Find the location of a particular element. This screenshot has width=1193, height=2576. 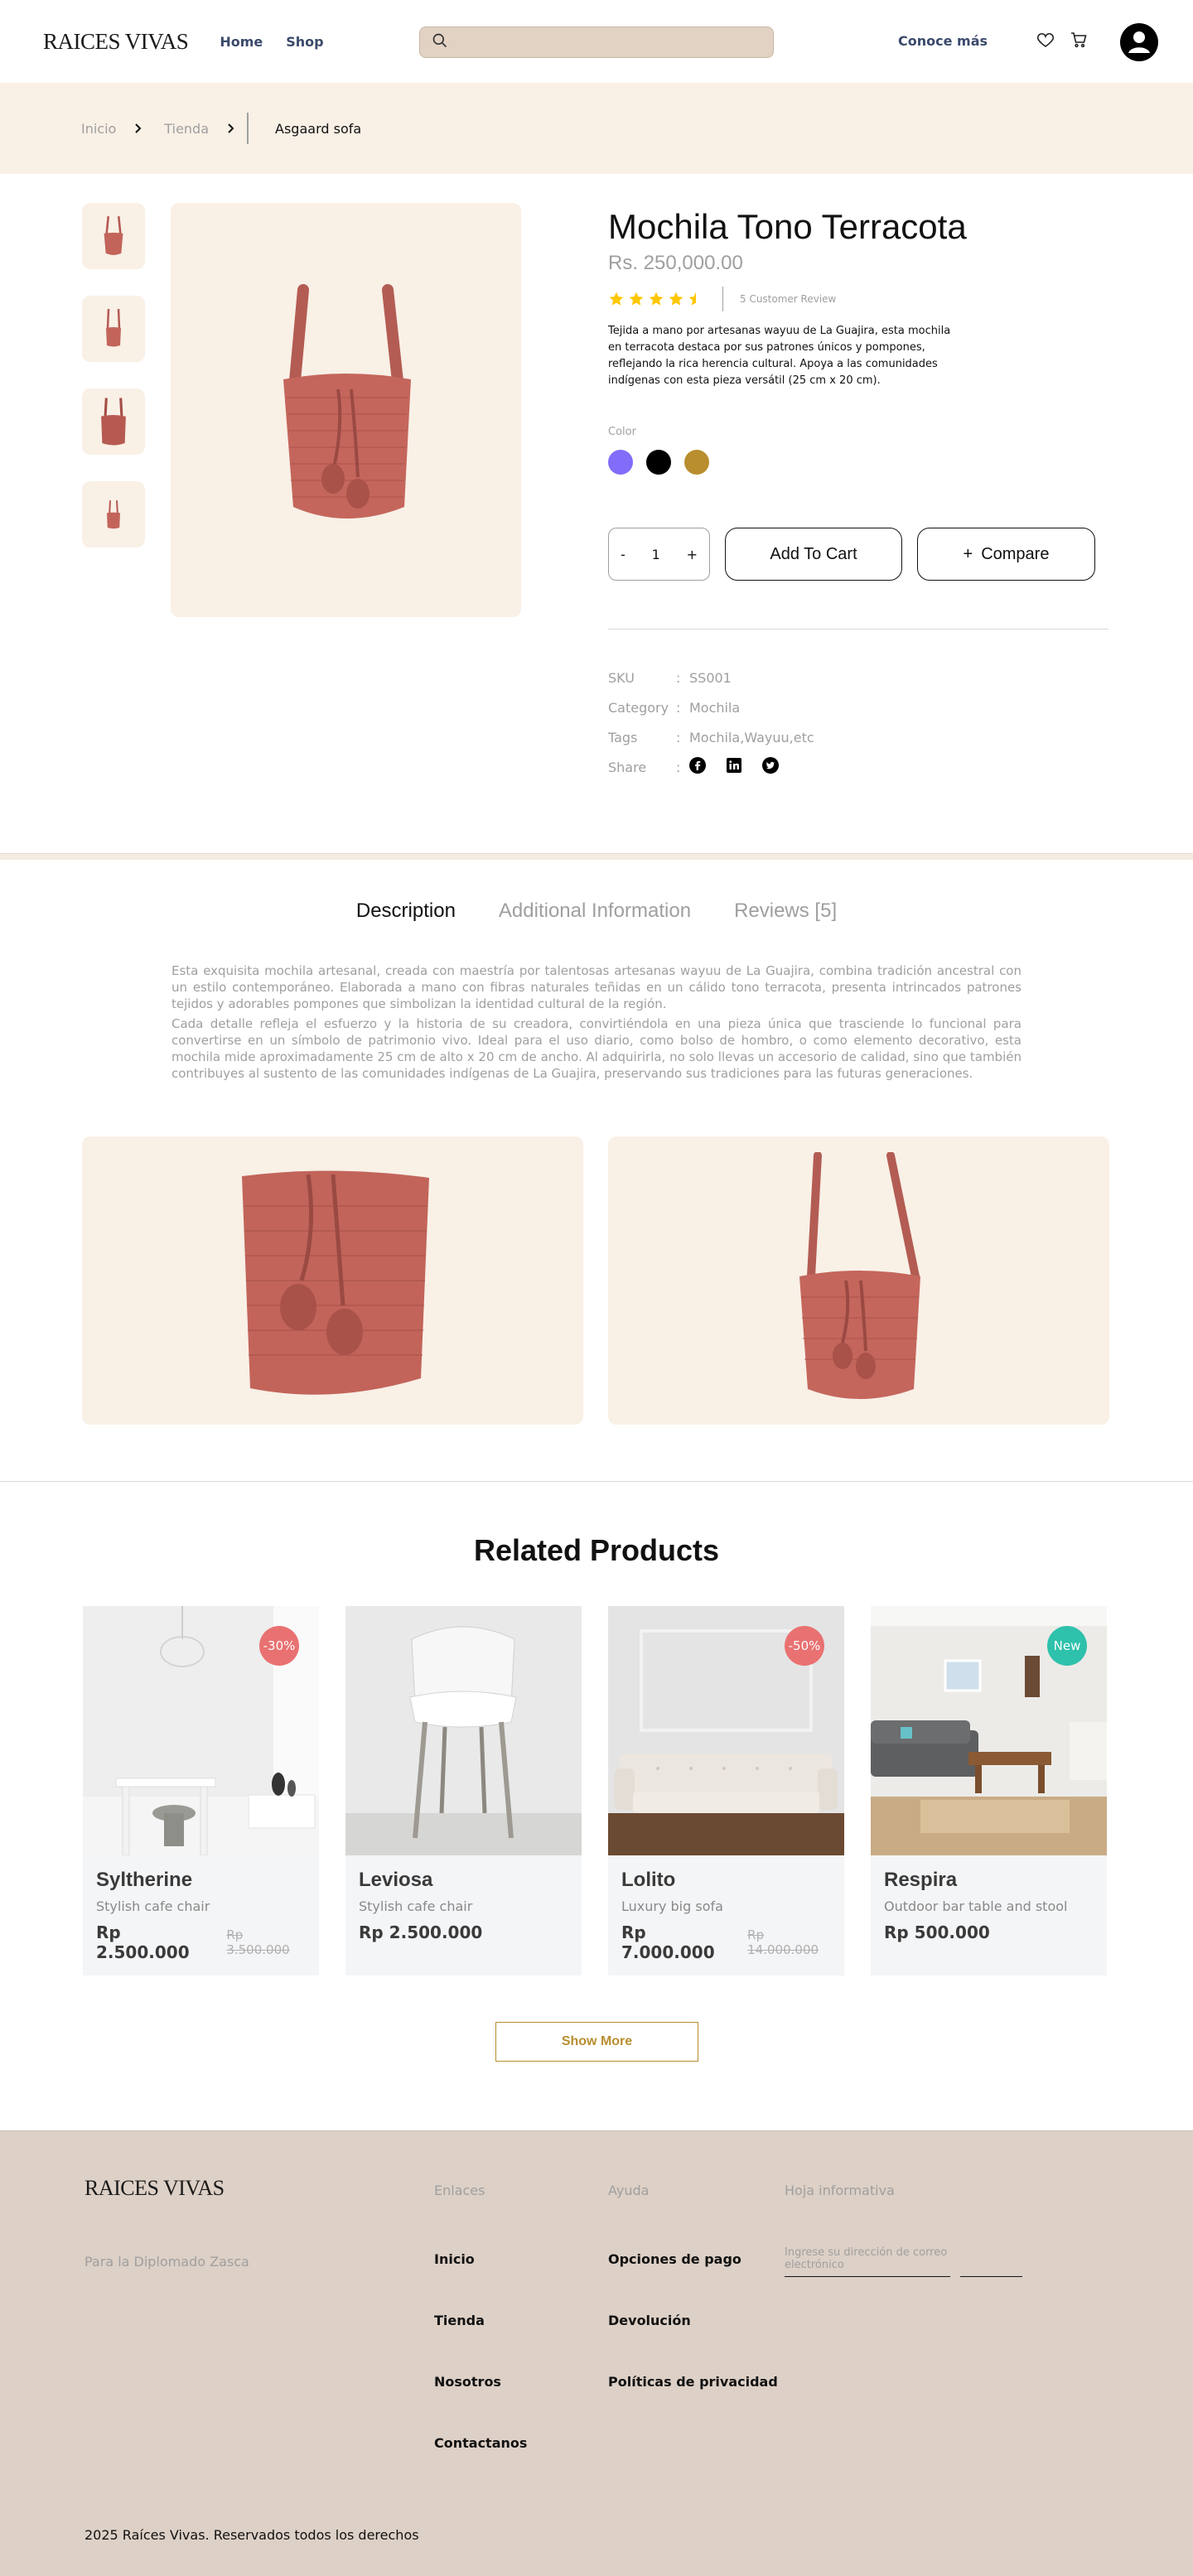

product-card-price: Rp 7.000.000 is located at coordinates (668, 1942).